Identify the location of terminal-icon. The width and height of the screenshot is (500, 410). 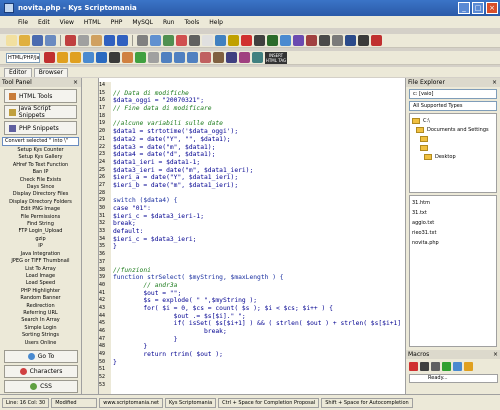
(272, 40).